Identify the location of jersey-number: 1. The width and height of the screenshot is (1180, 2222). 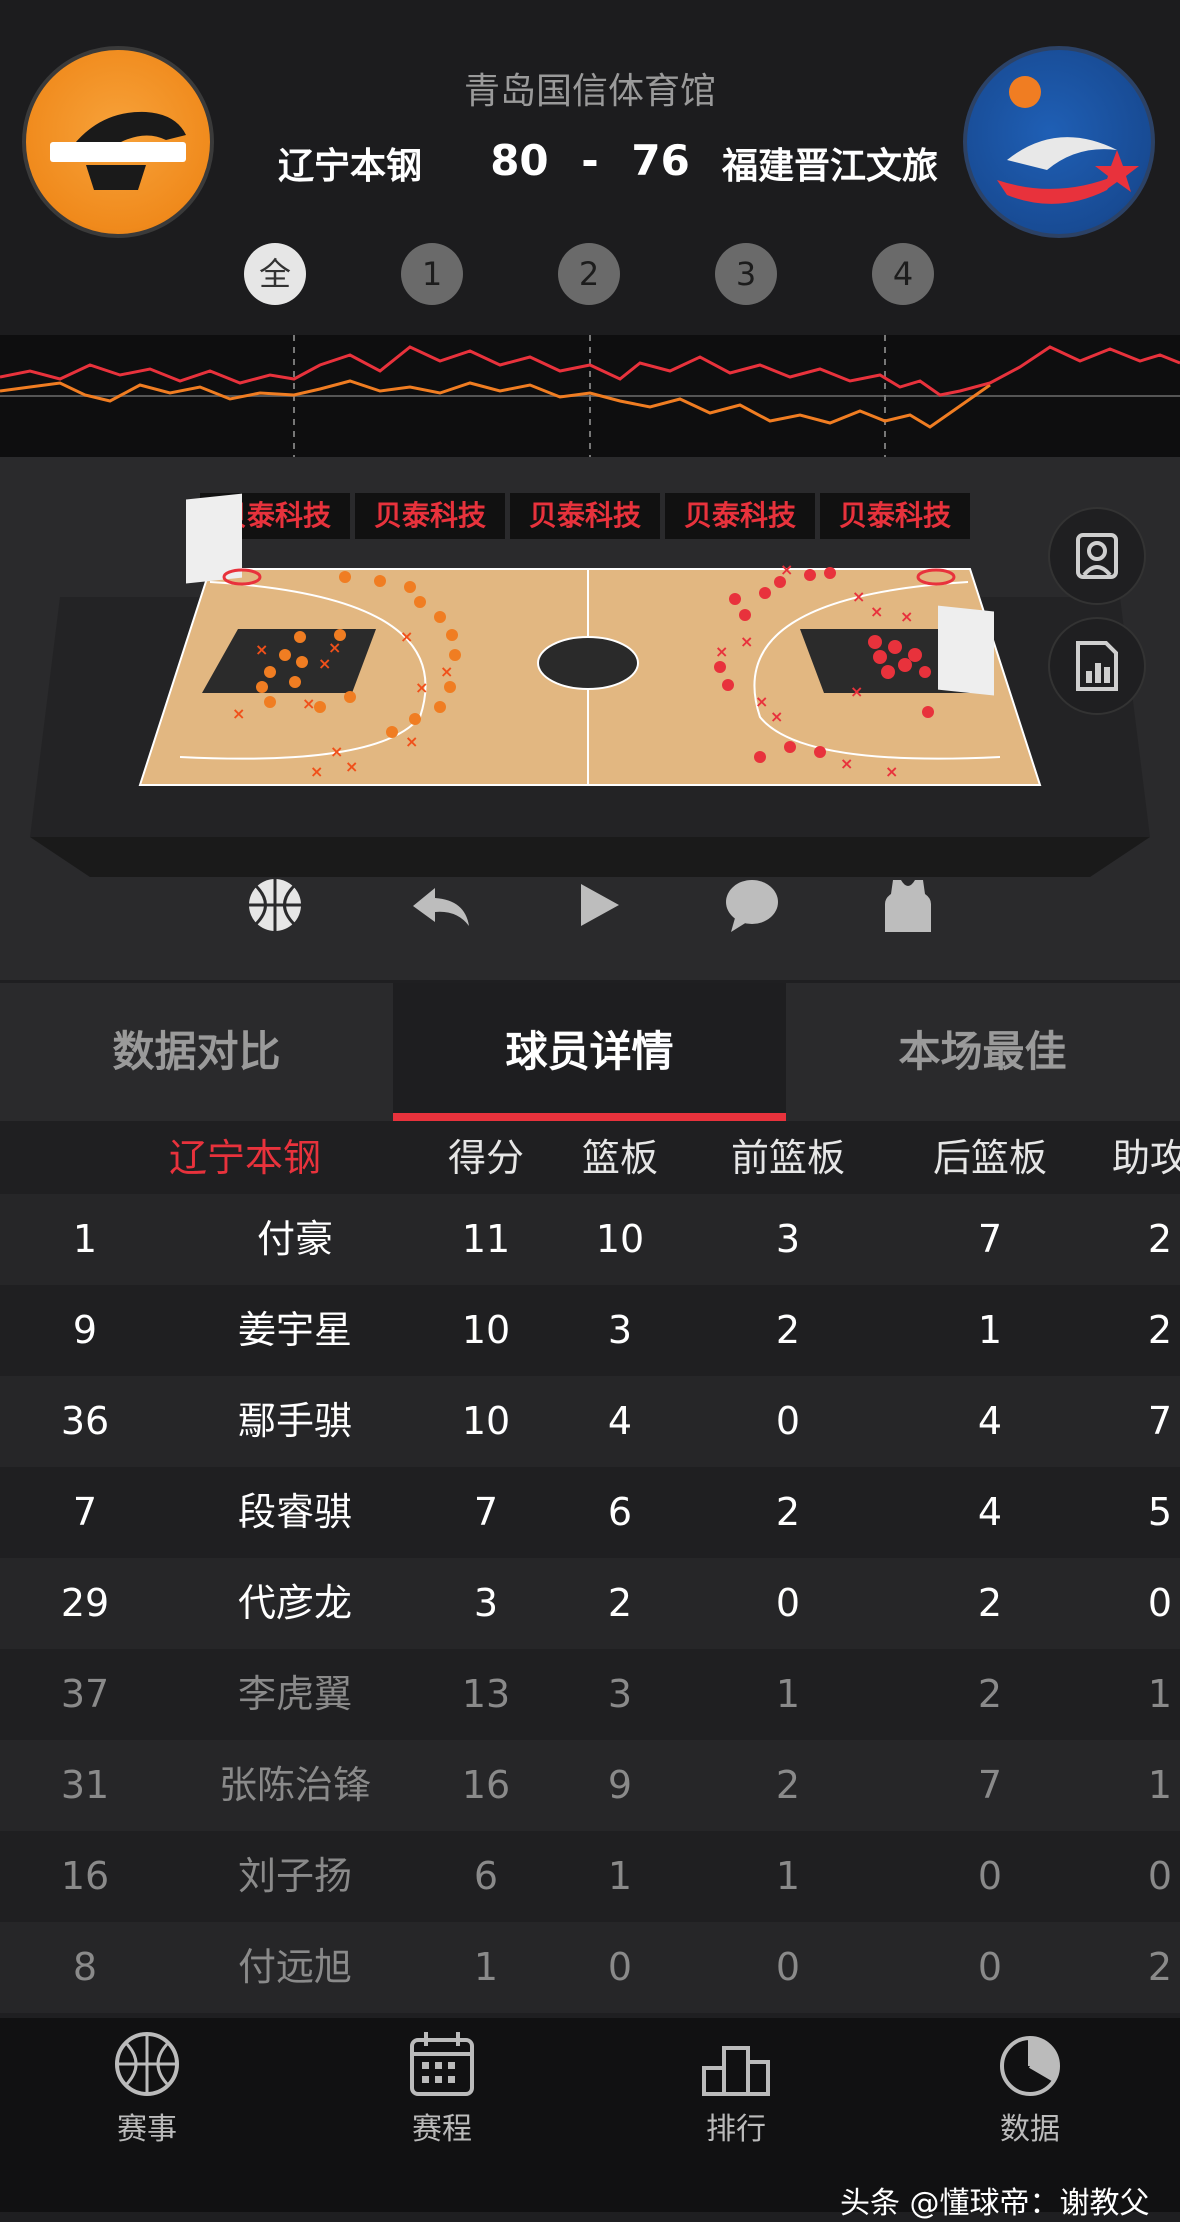
(85, 1239).